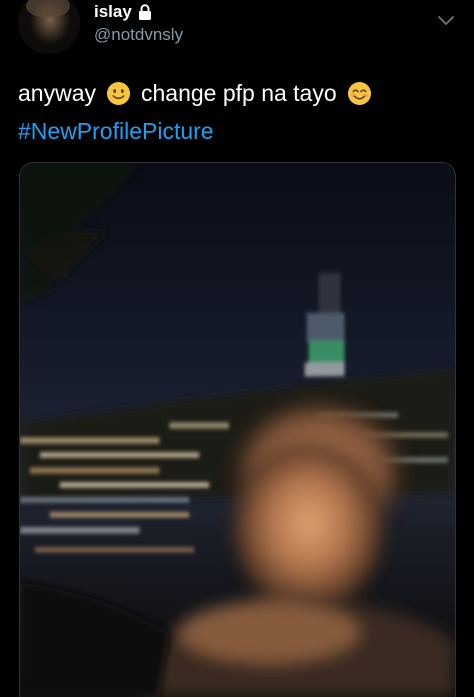 The image size is (474, 697). I want to click on user-handle: @notdvnsly, so click(138, 35).